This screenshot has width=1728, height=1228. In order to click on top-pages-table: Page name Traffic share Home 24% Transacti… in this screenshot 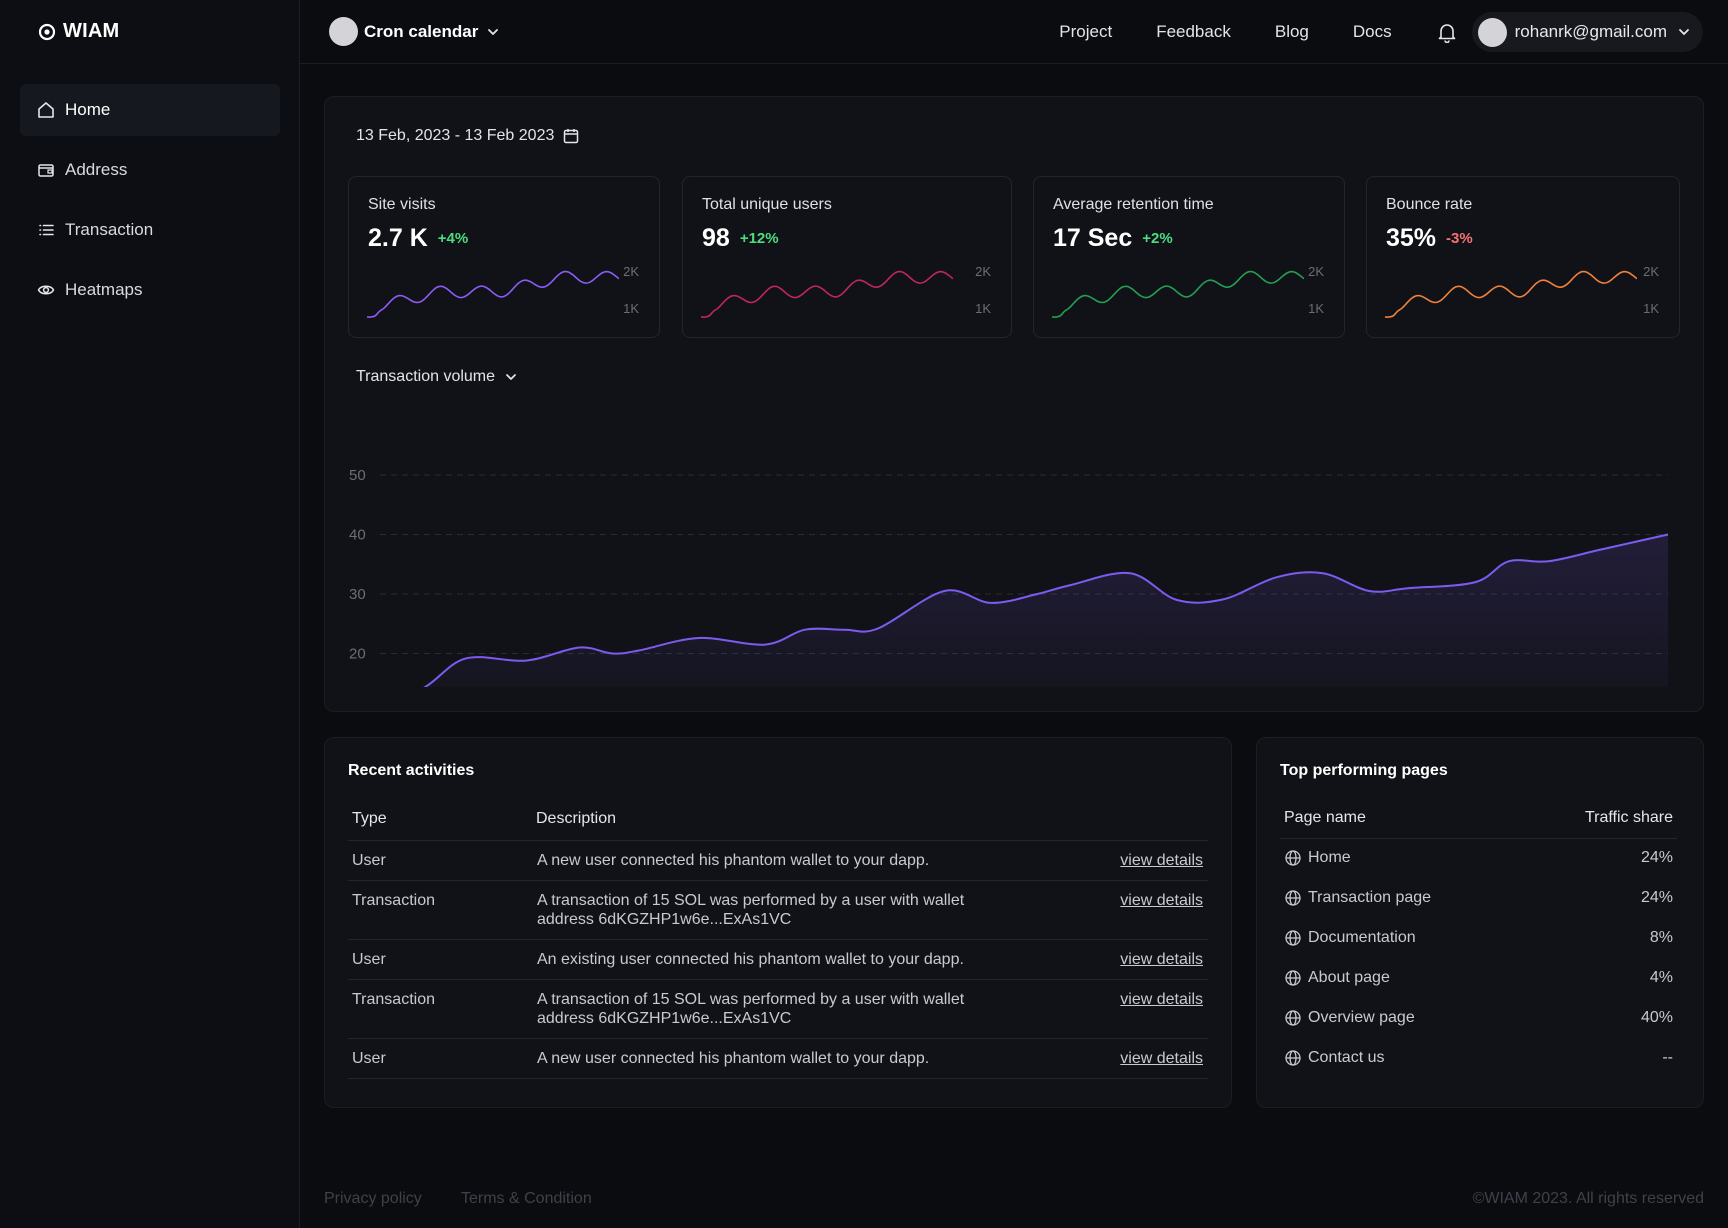, I will do `click(1478, 938)`.